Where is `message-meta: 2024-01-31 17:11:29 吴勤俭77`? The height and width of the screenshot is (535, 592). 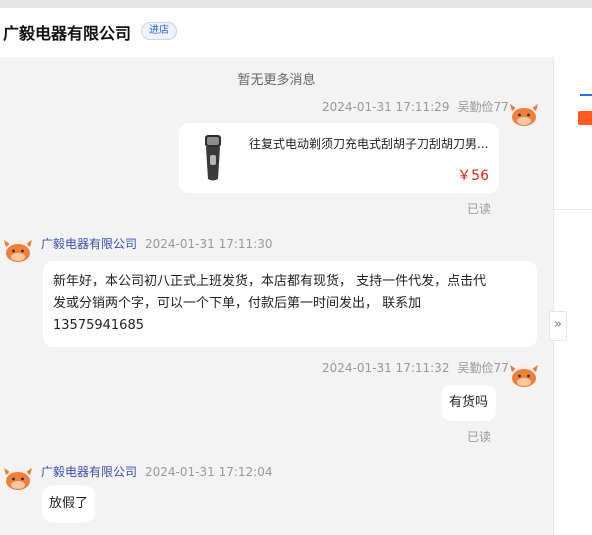 message-meta: 2024-01-31 17:11:29 吴勤俭77 is located at coordinates (415, 106).